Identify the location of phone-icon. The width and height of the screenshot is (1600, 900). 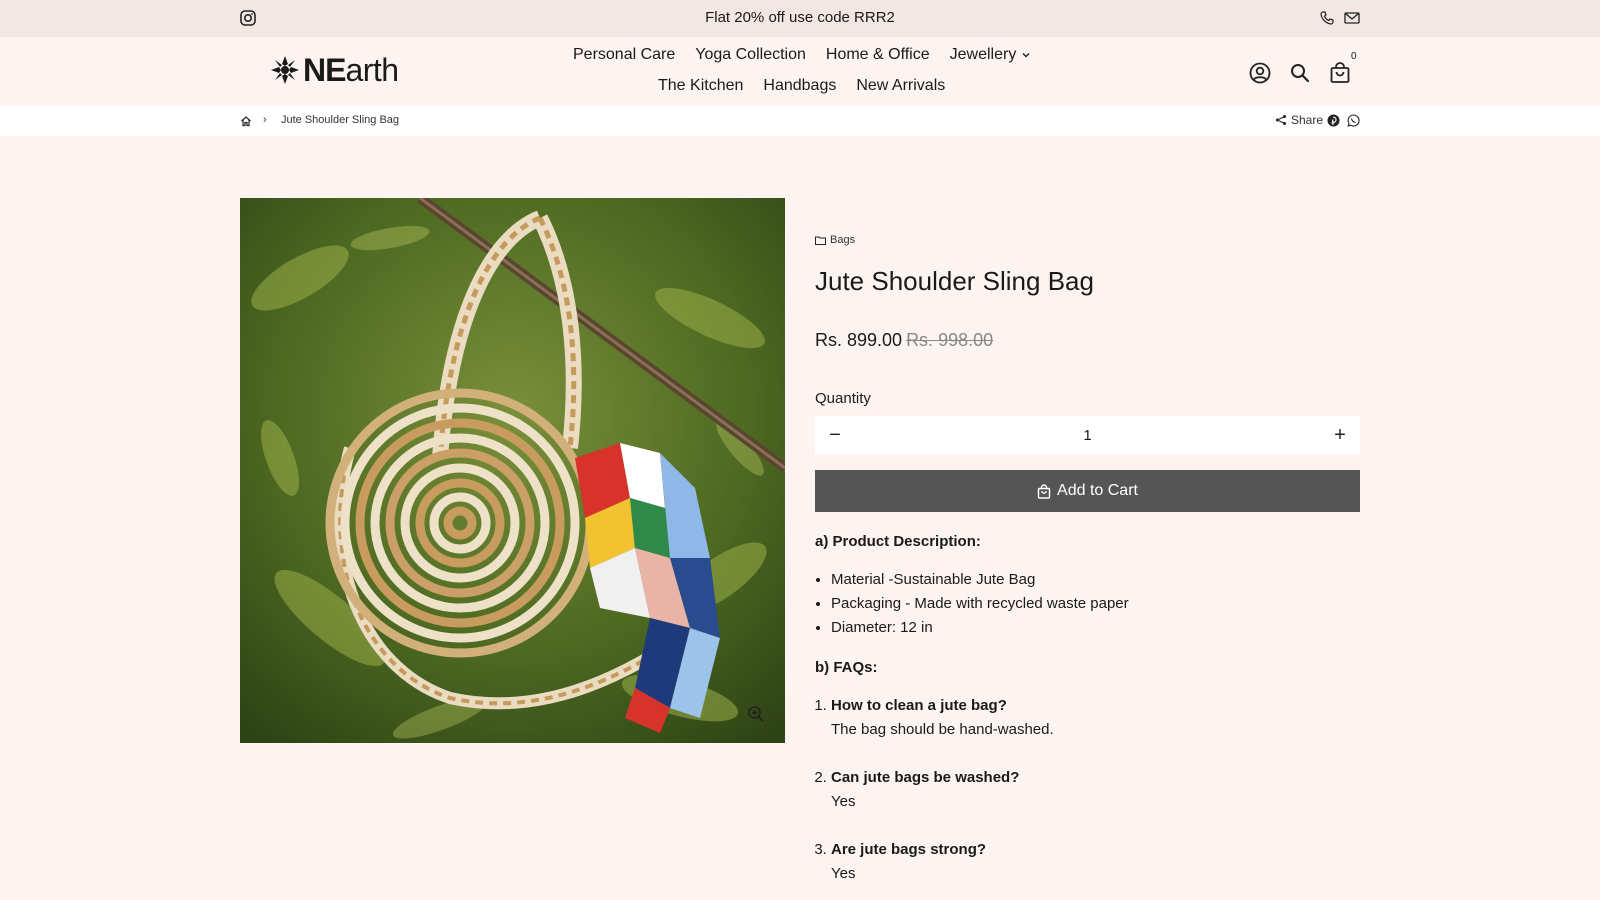
(1327, 18).